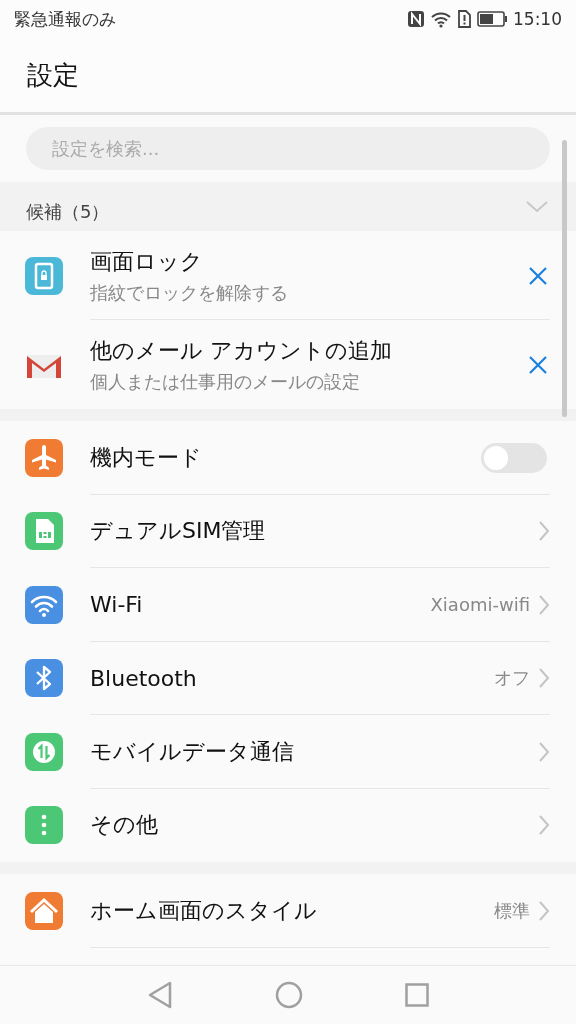 This screenshot has height=1024, width=576. What do you see at coordinates (537, 206) in the screenshot?
I see `chevron-down-icon` at bounding box center [537, 206].